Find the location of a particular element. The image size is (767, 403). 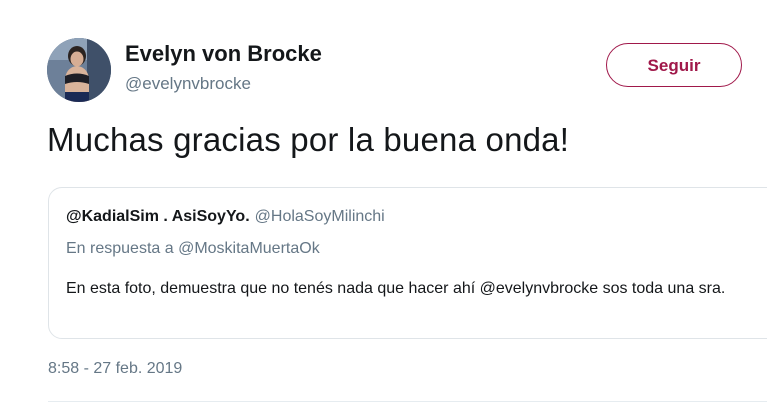

quoted-tweet-author: @KadialSim . AsiSoyYo. @HolaSoyMilinchi is located at coordinates (225, 217).